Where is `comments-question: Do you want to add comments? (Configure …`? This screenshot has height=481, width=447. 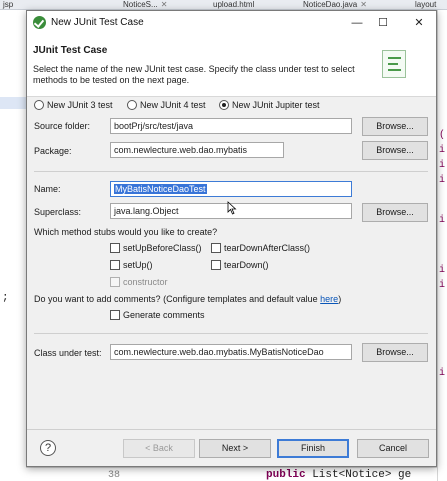 comments-question: Do you want to add comments? (Configure … is located at coordinates (188, 299).